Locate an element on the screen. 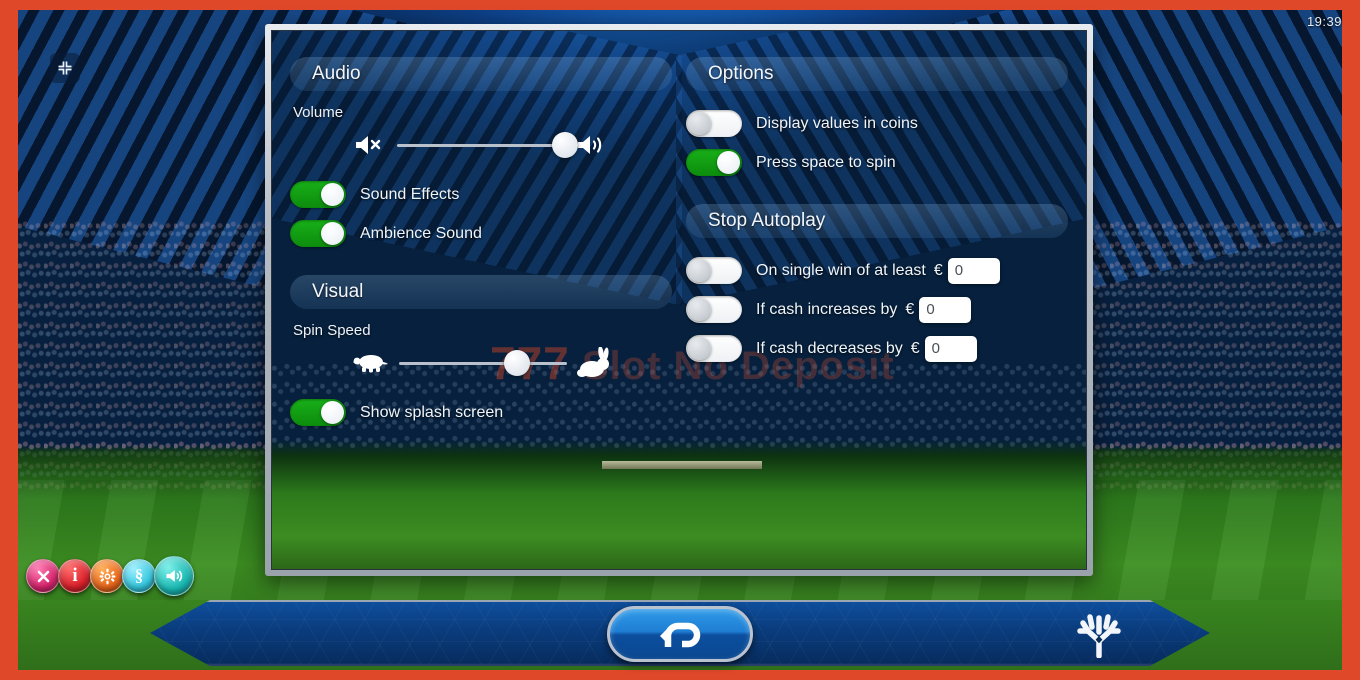  autoplay-row-single-win: On single win of at least € is located at coordinates (877, 270).